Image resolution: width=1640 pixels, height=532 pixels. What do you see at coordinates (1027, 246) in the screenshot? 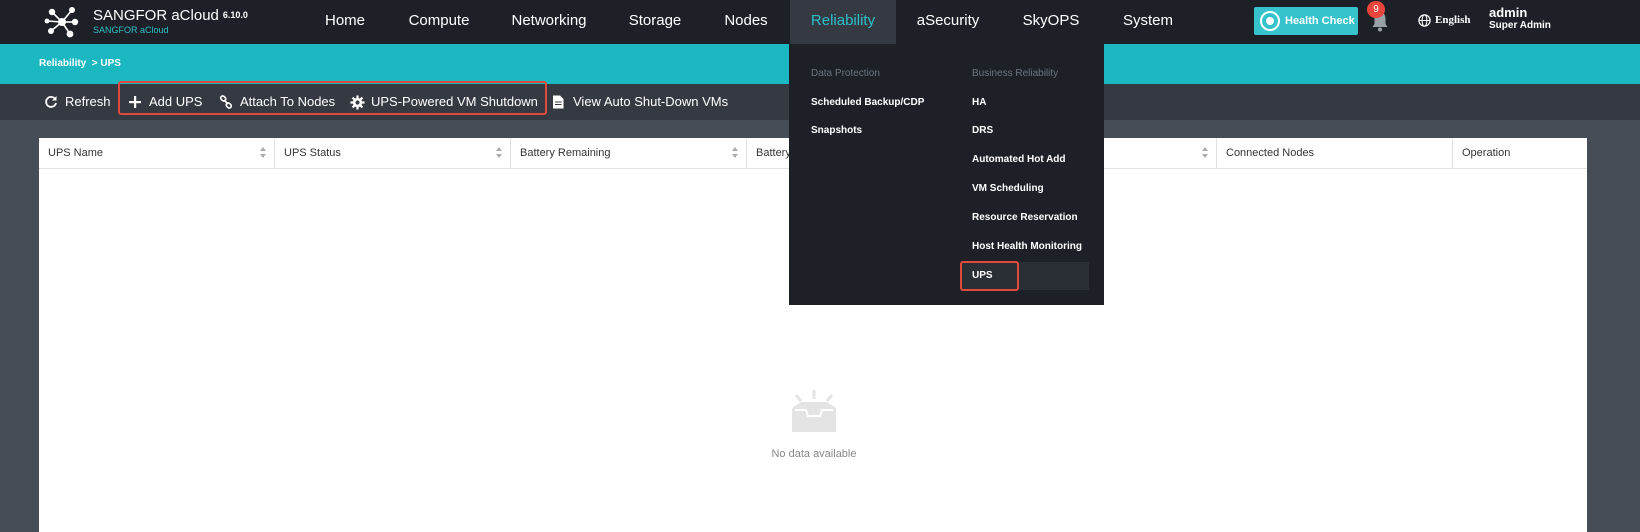
I see `menu-item-host-health-monitoring: Host Health Monitoring` at bounding box center [1027, 246].